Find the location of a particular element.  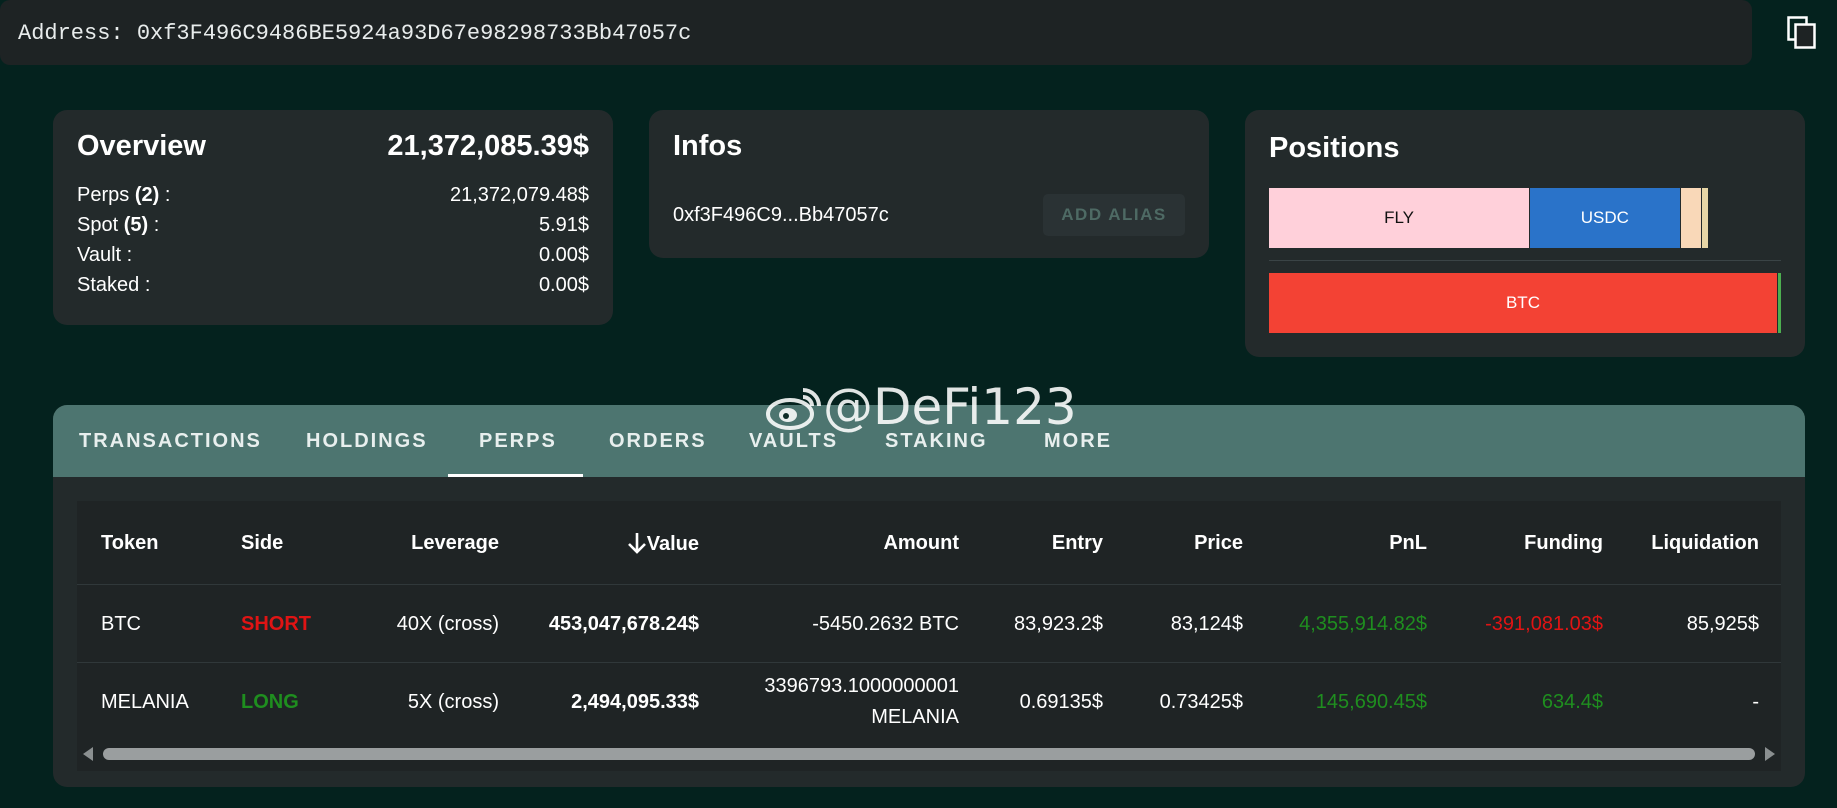

overview-row-count: (5) is located at coordinates (136, 225).